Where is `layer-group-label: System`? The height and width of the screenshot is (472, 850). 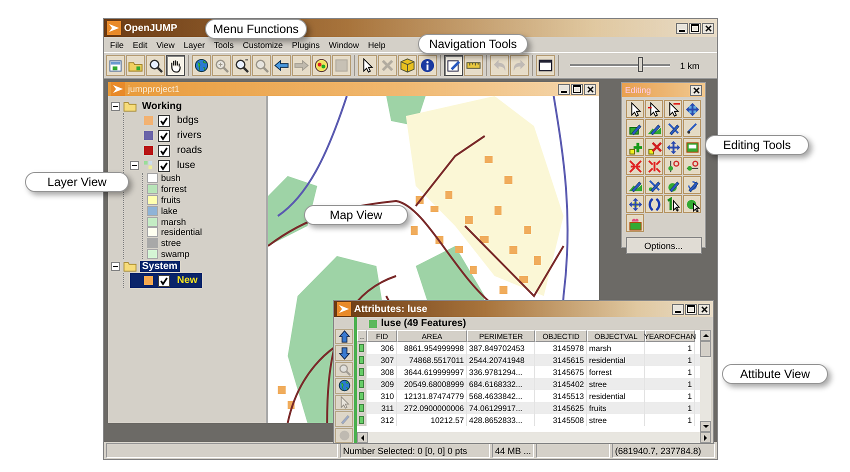
layer-group-label: System is located at coordinates (160, 266).